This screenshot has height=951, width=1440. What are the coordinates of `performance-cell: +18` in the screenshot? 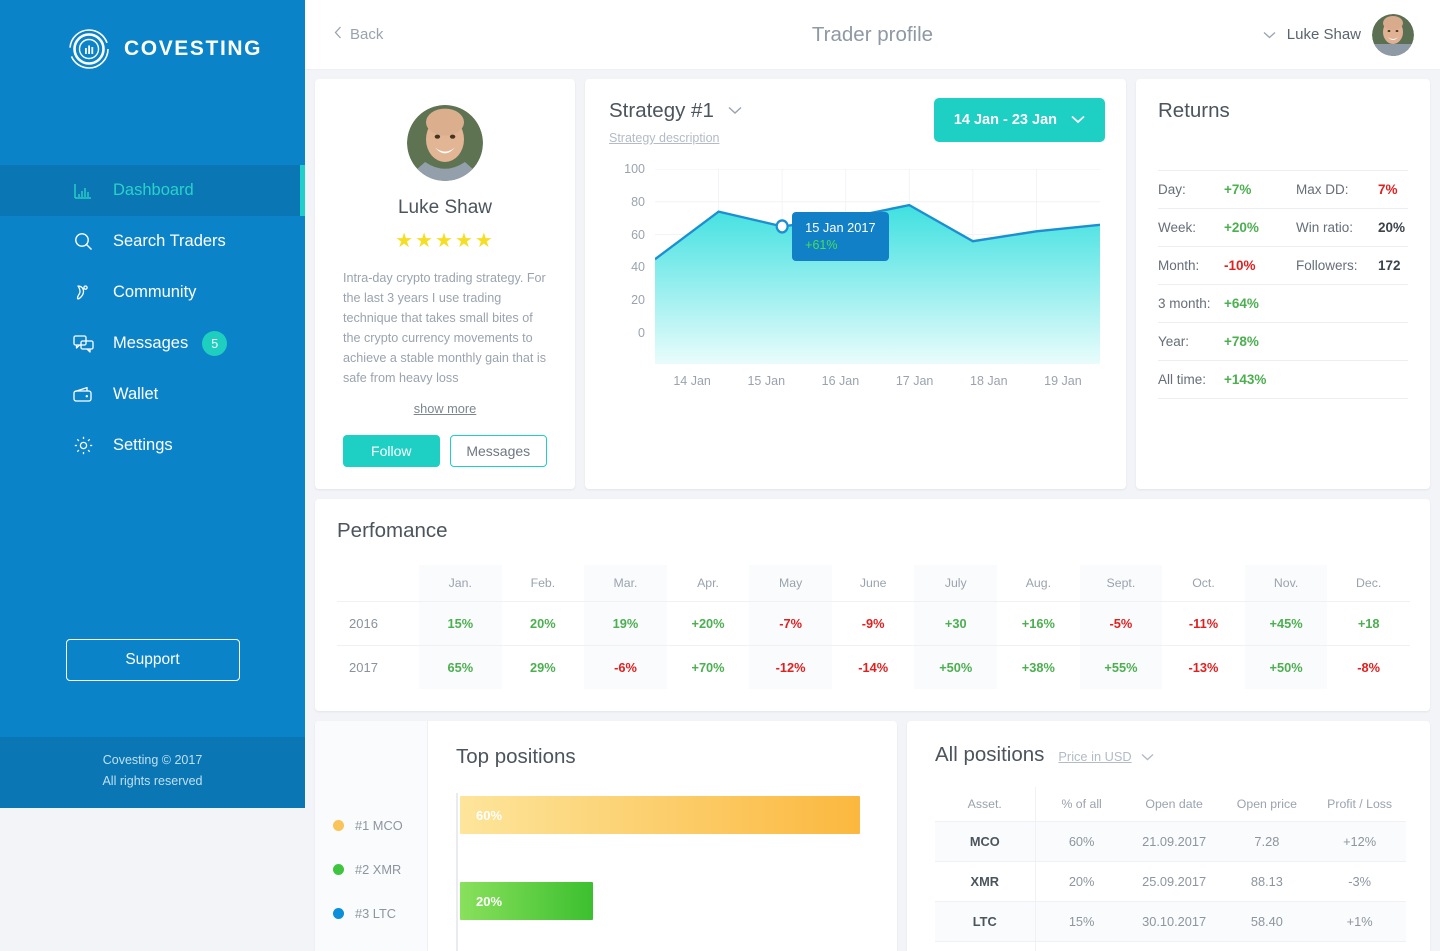 It's located at (1368, 623).